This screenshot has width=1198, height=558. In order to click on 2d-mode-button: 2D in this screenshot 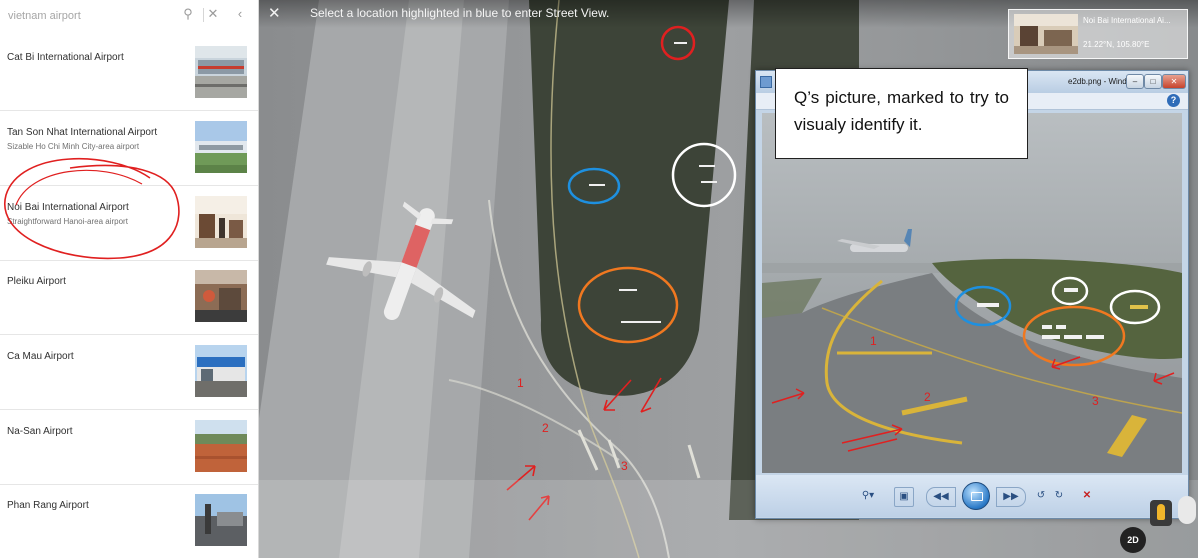, I will do `click(1133, 540)`.